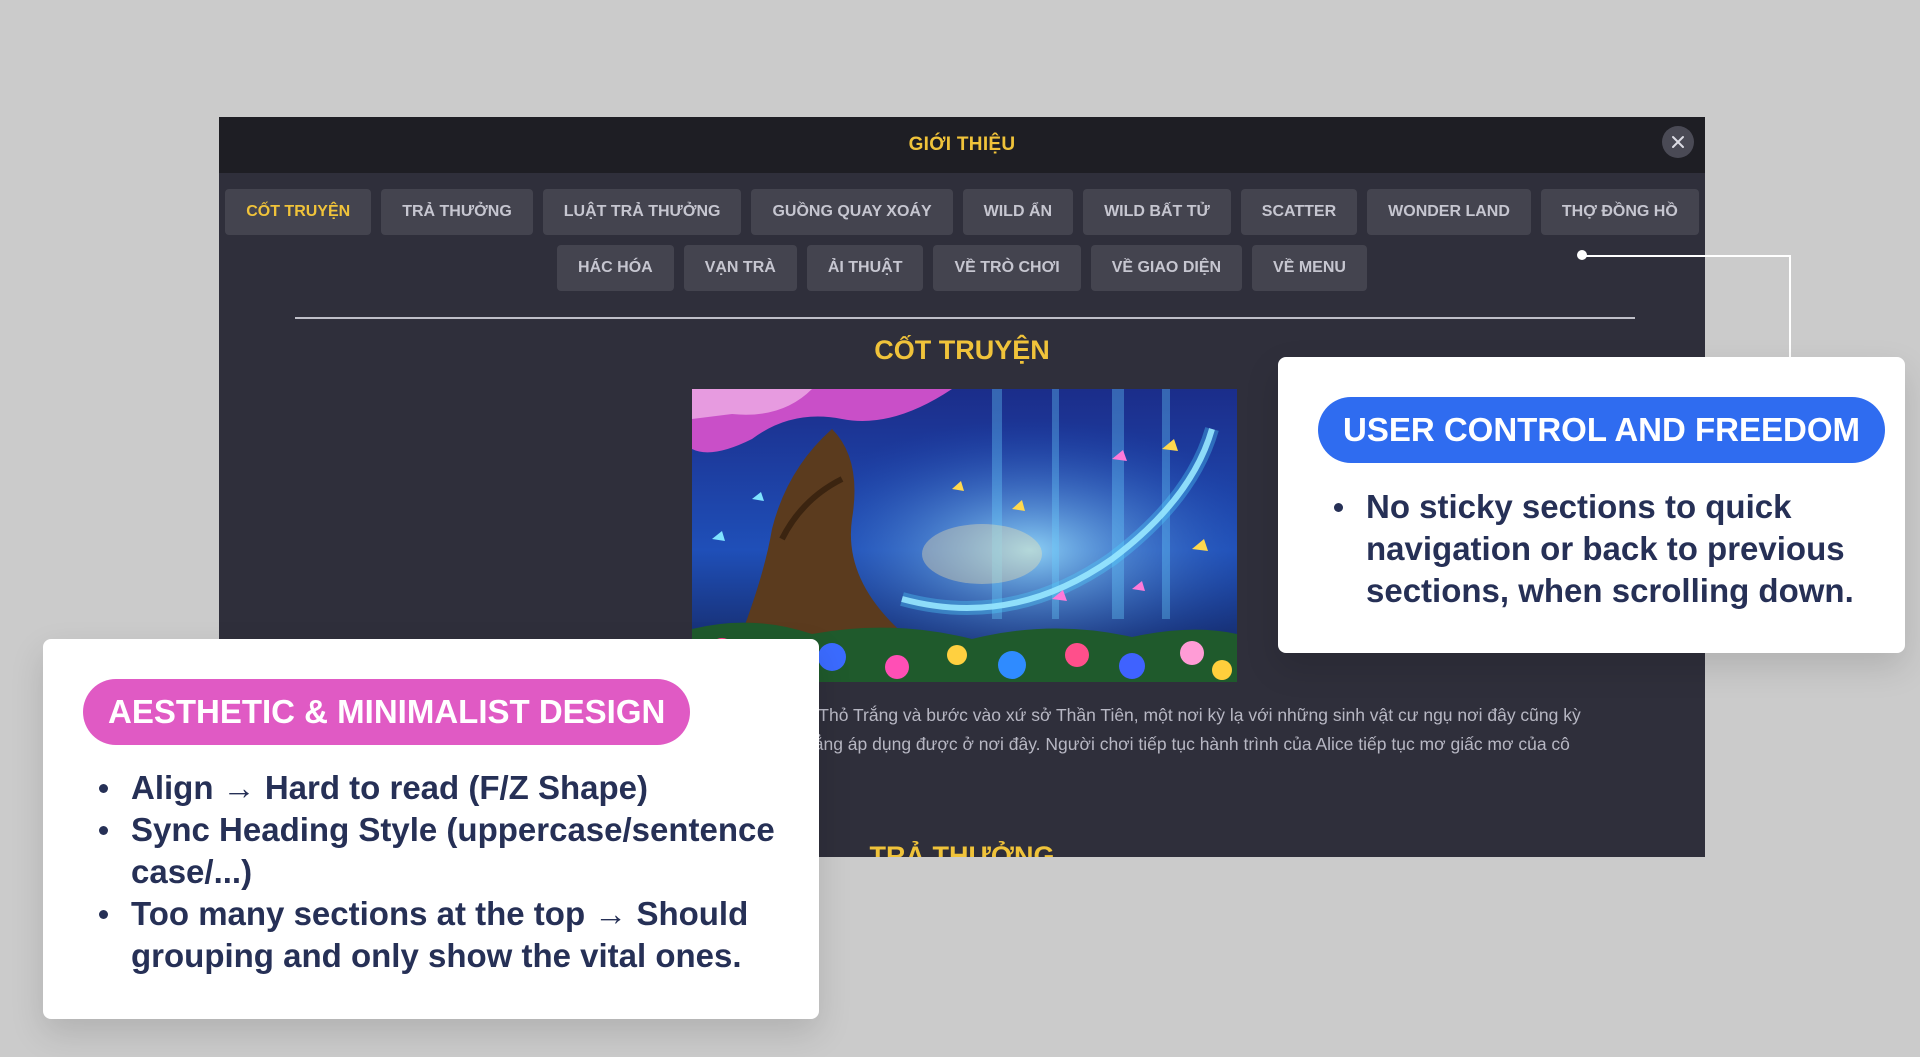 The height and width of the screenshot is (1057, 1920). I want to click on tab-wonder-land: WONDER LAND, so click(1449, 212).